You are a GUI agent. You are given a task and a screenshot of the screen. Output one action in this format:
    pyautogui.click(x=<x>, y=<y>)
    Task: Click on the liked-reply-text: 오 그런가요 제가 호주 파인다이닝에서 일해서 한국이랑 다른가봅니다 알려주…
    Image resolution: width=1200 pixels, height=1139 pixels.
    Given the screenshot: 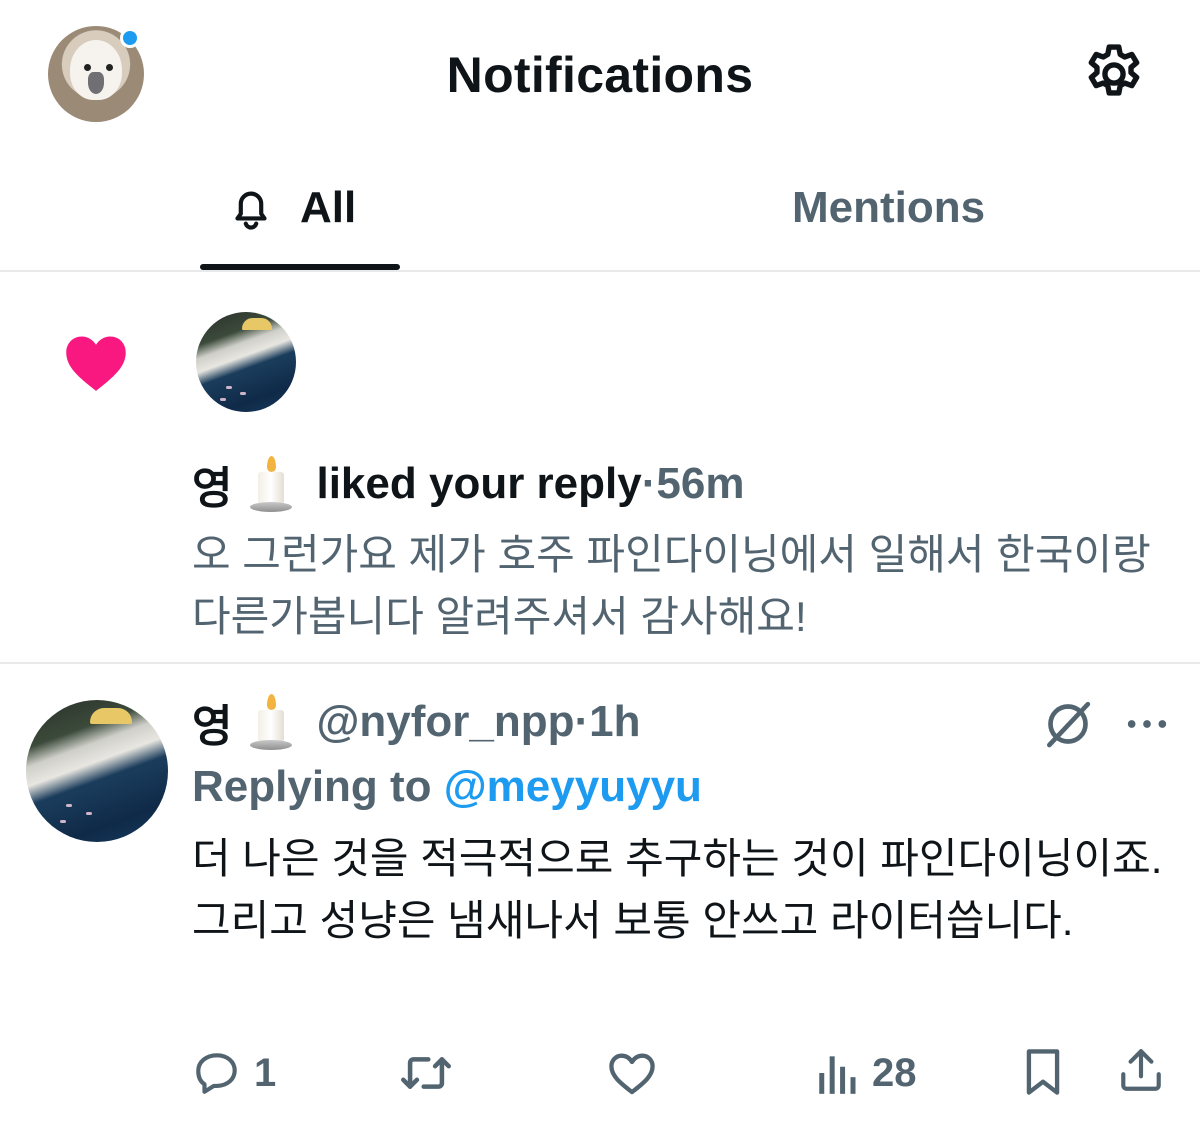 What is the action you would take?
    pyautogui.click(x=671, y=585)
    